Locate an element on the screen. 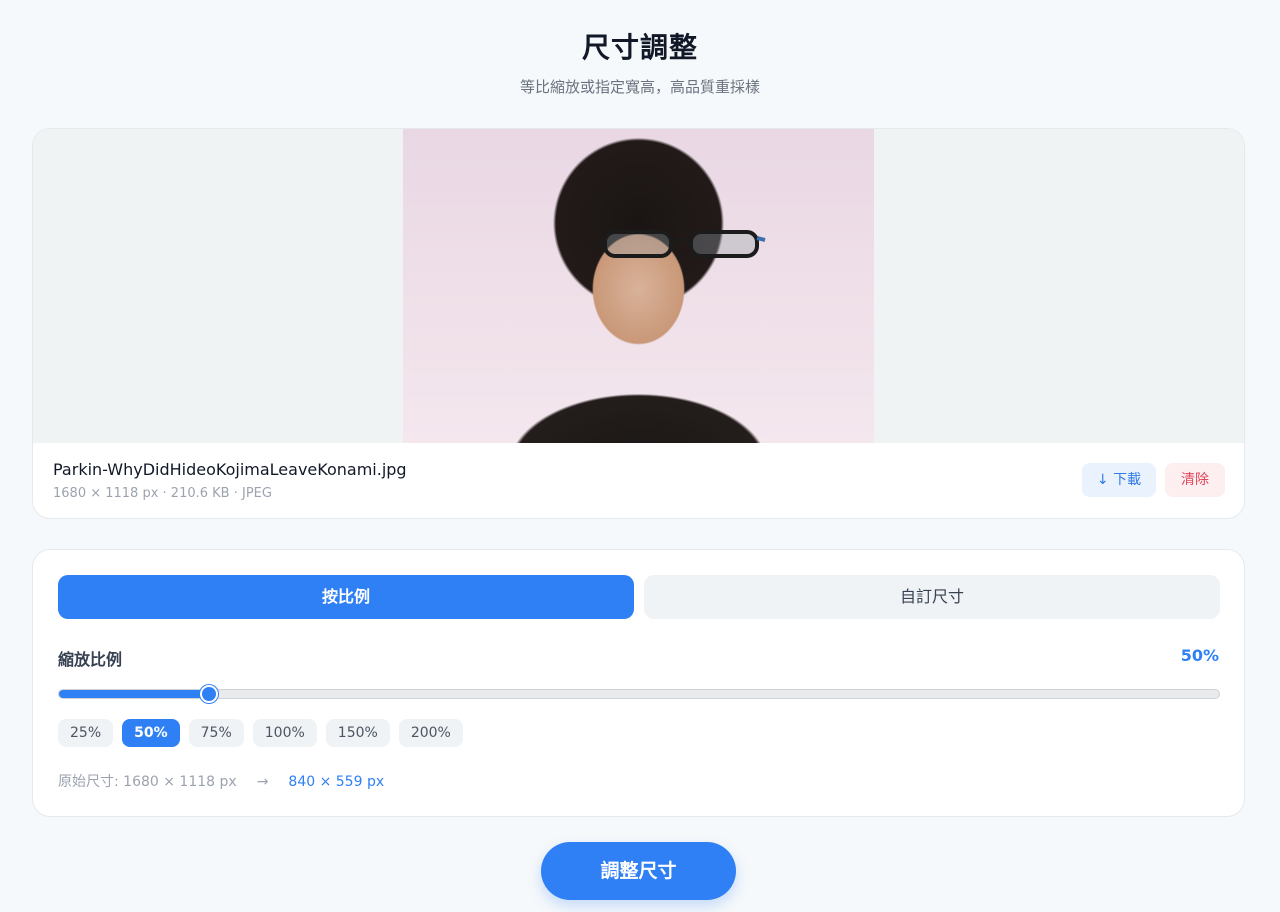  resize-button: 調整尺寸 is located at coordinates (638, 871).